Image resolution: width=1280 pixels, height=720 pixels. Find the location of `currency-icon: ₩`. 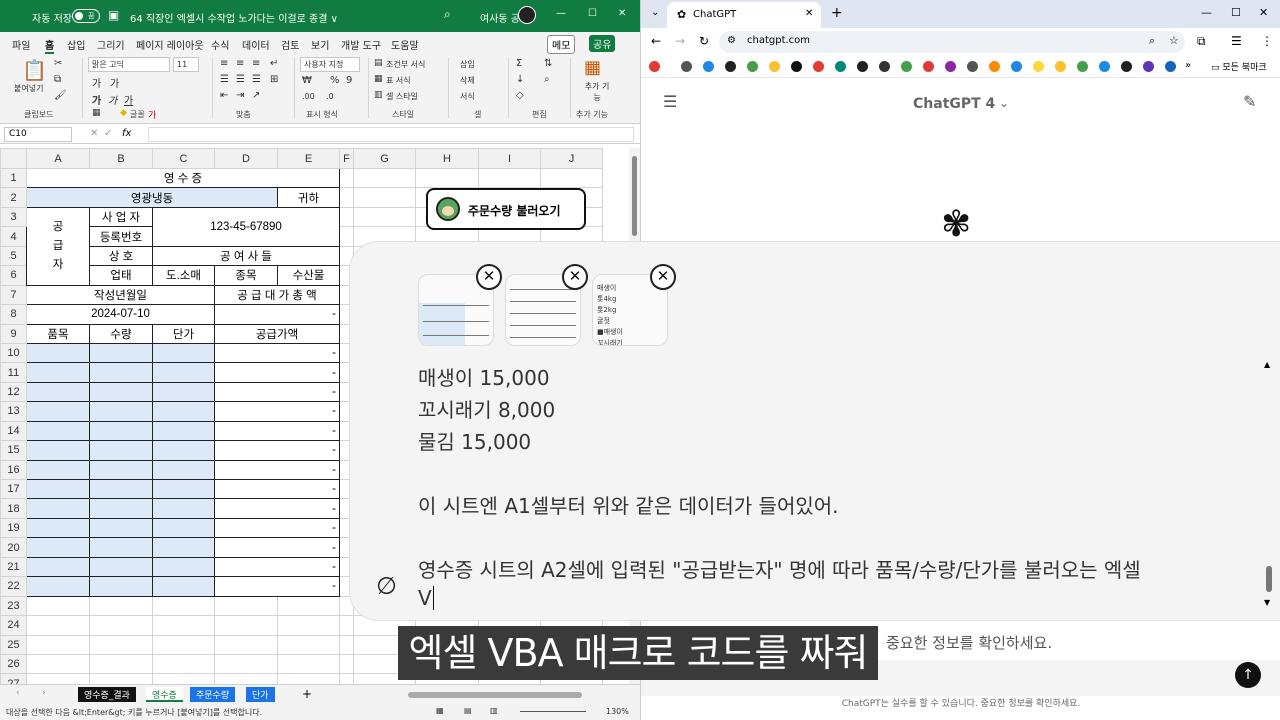

currency-icon: ₩ is located at coordinates (307, 80).